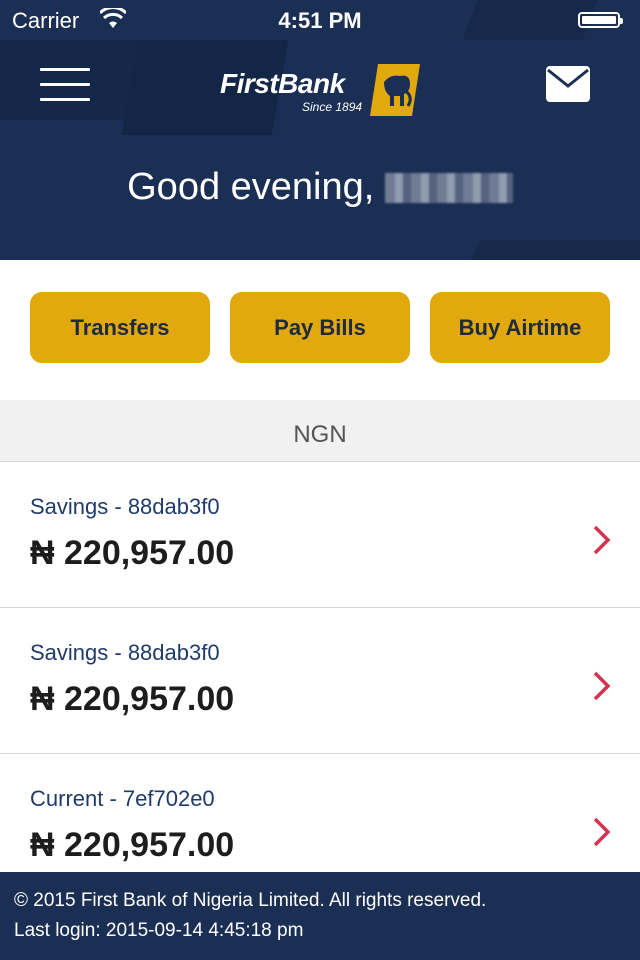  I want to click on greeting: Good evening,, so click(320, 187).